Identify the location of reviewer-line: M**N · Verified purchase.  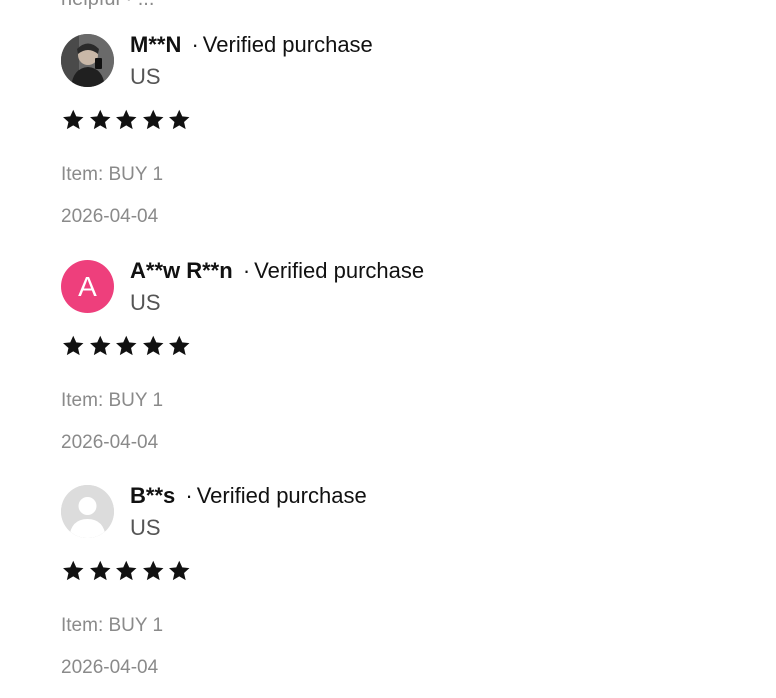
(251, 45).